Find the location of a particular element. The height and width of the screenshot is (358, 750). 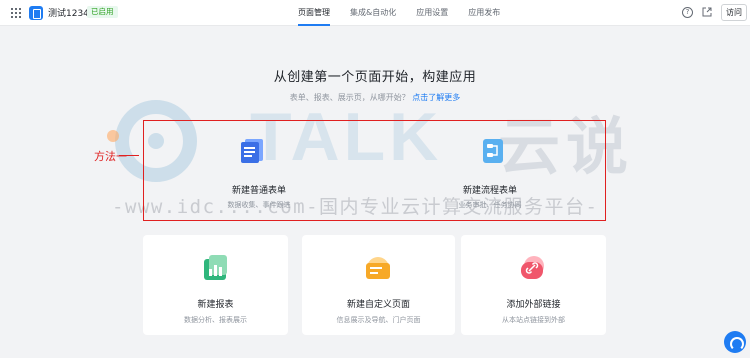

new-form-card: 新建普通表单 数据收集、事件跟进 is located at coordinates (259, 170).